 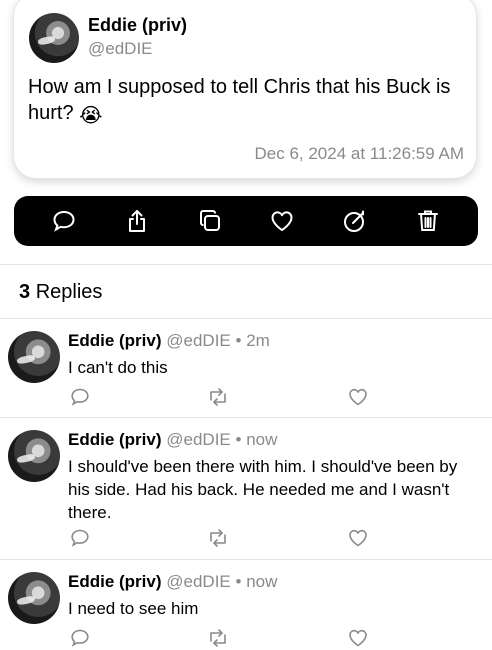 I want to click on share-icon, so click(x=136, y=221).